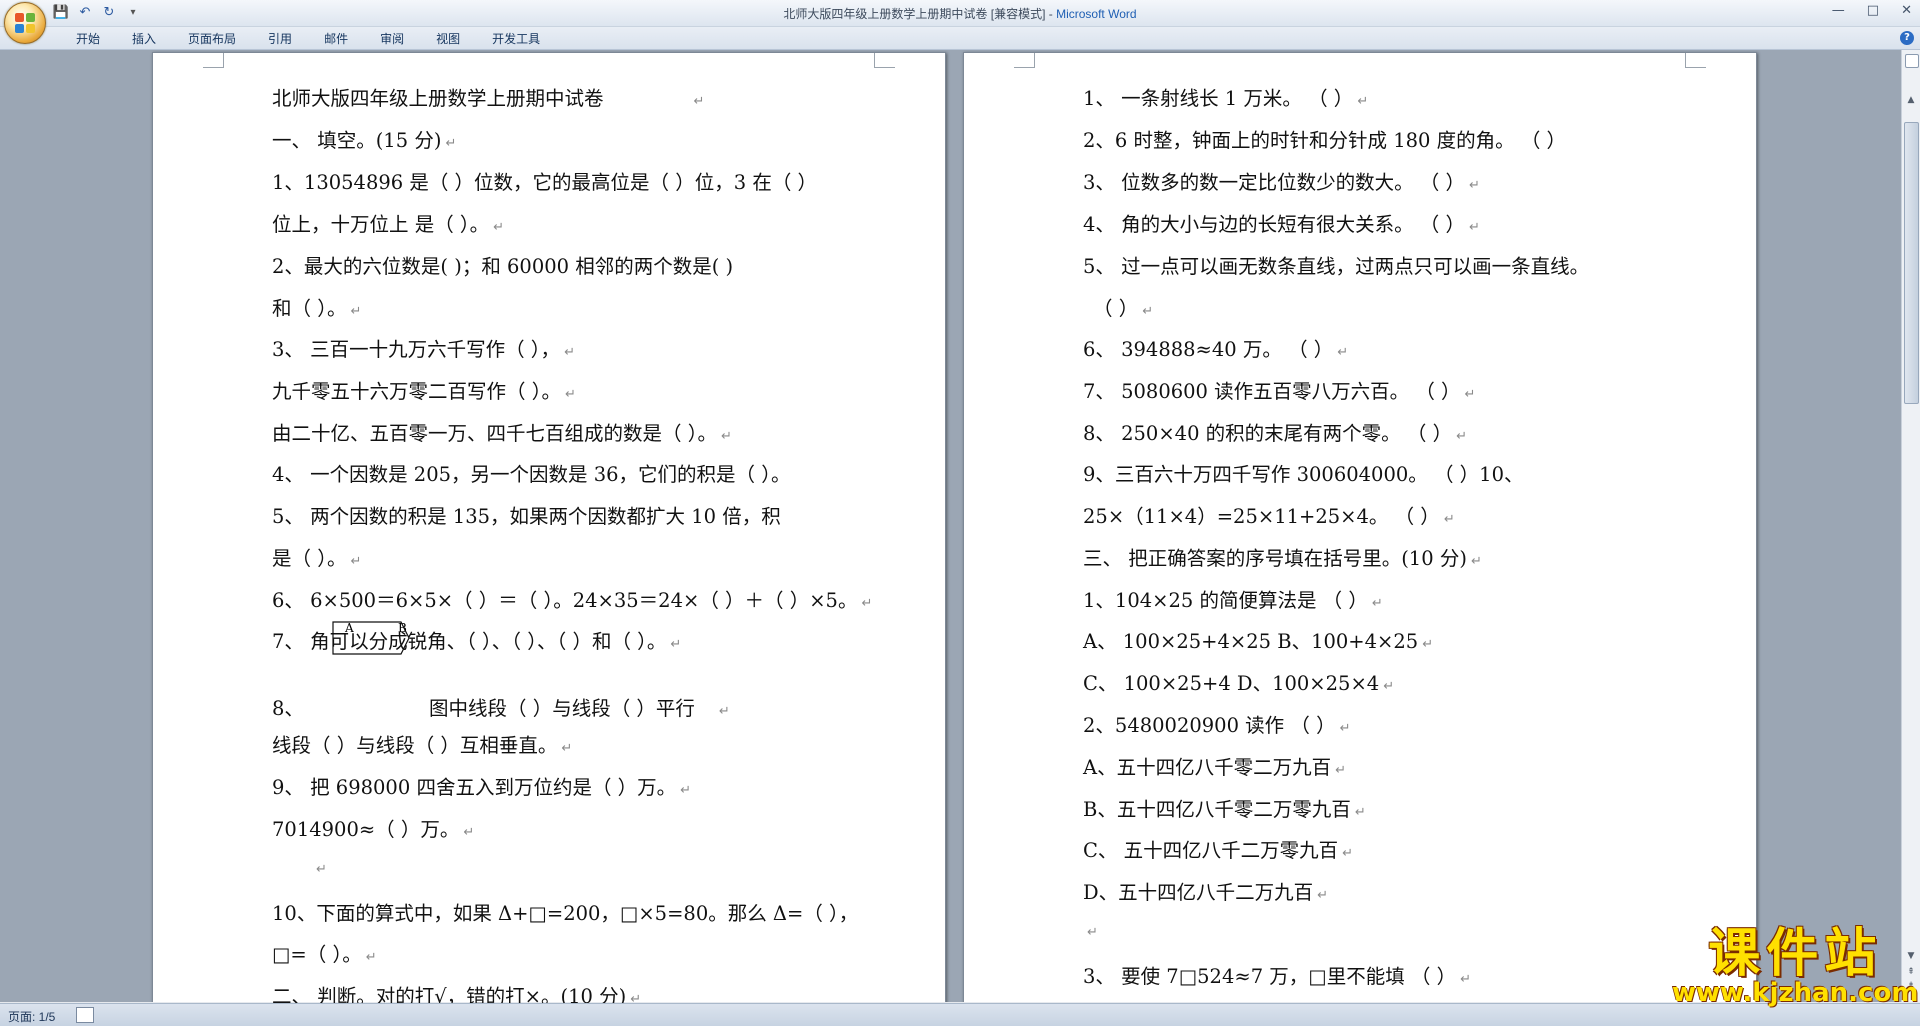  Describe the element at coordinates (1795, 993) in the screenshot. I see `watermark-url: www.kjzhan.com` at that location.